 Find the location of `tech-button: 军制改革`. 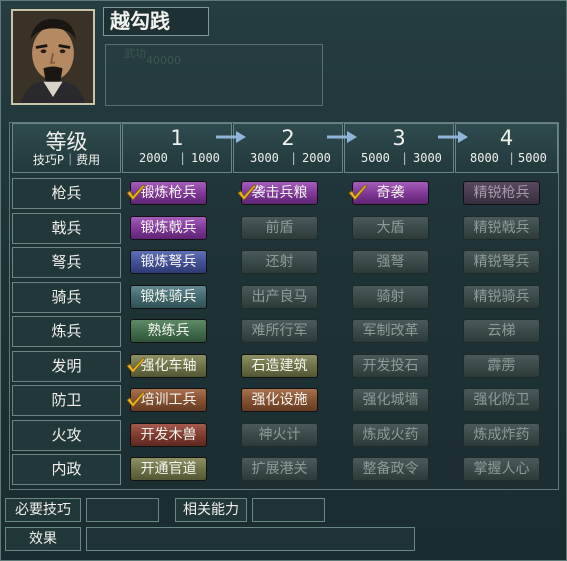

tech-button: 军制改革 is located at coordinates (390, 331).